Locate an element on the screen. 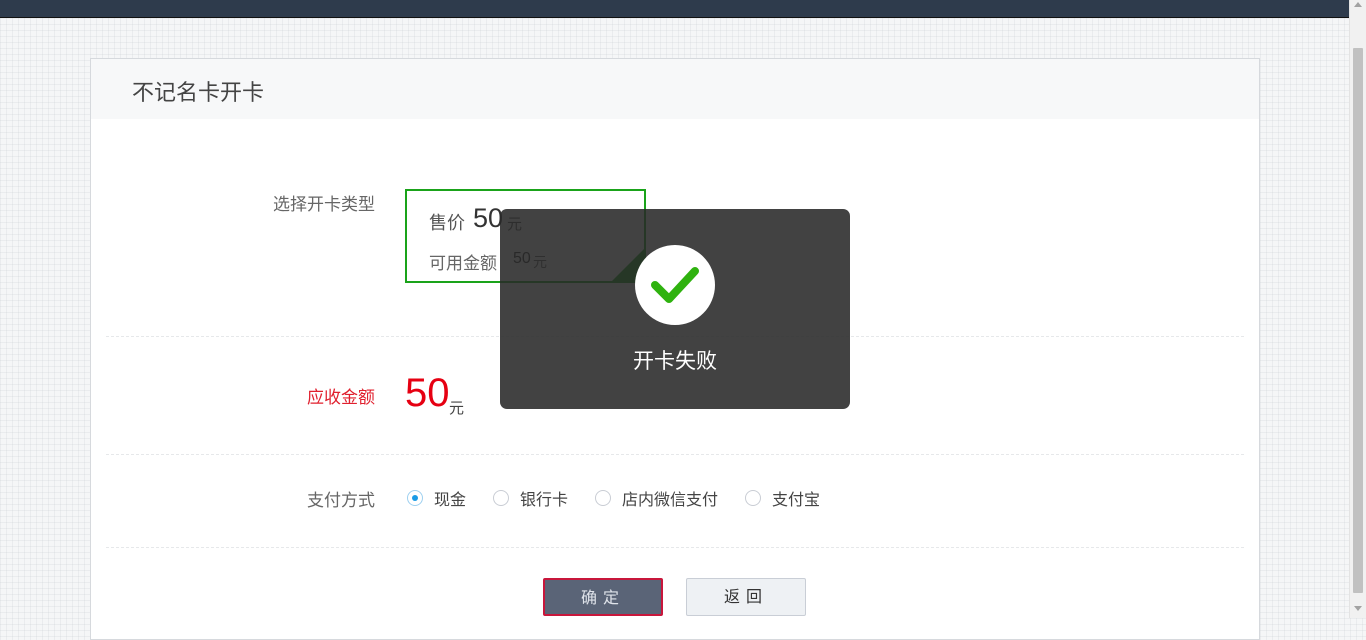 The image size is (1366, 640). toast-message: 开卡失败 is located at coordinates (675, 361).